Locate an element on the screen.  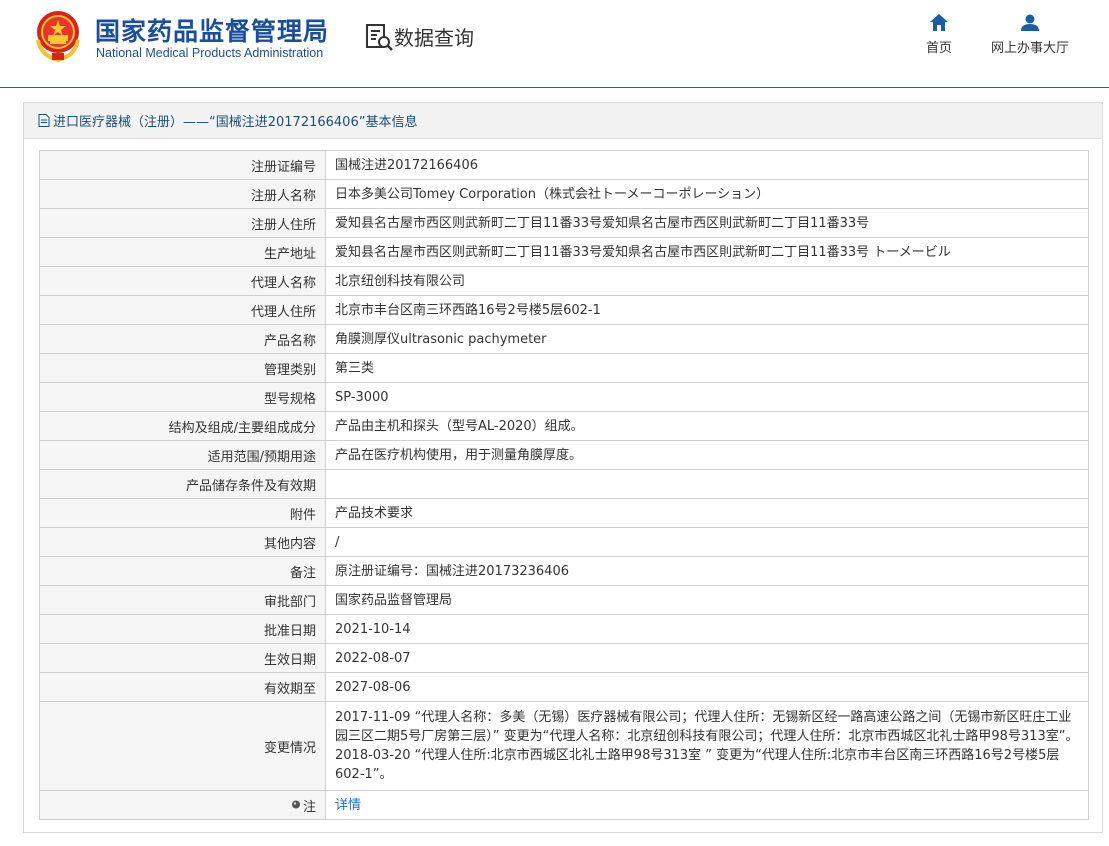
table-row: 适用范围/预期用途 产品在医疗机构使用，用于测量角膜厚度。 is located at coordinates (564, 455).